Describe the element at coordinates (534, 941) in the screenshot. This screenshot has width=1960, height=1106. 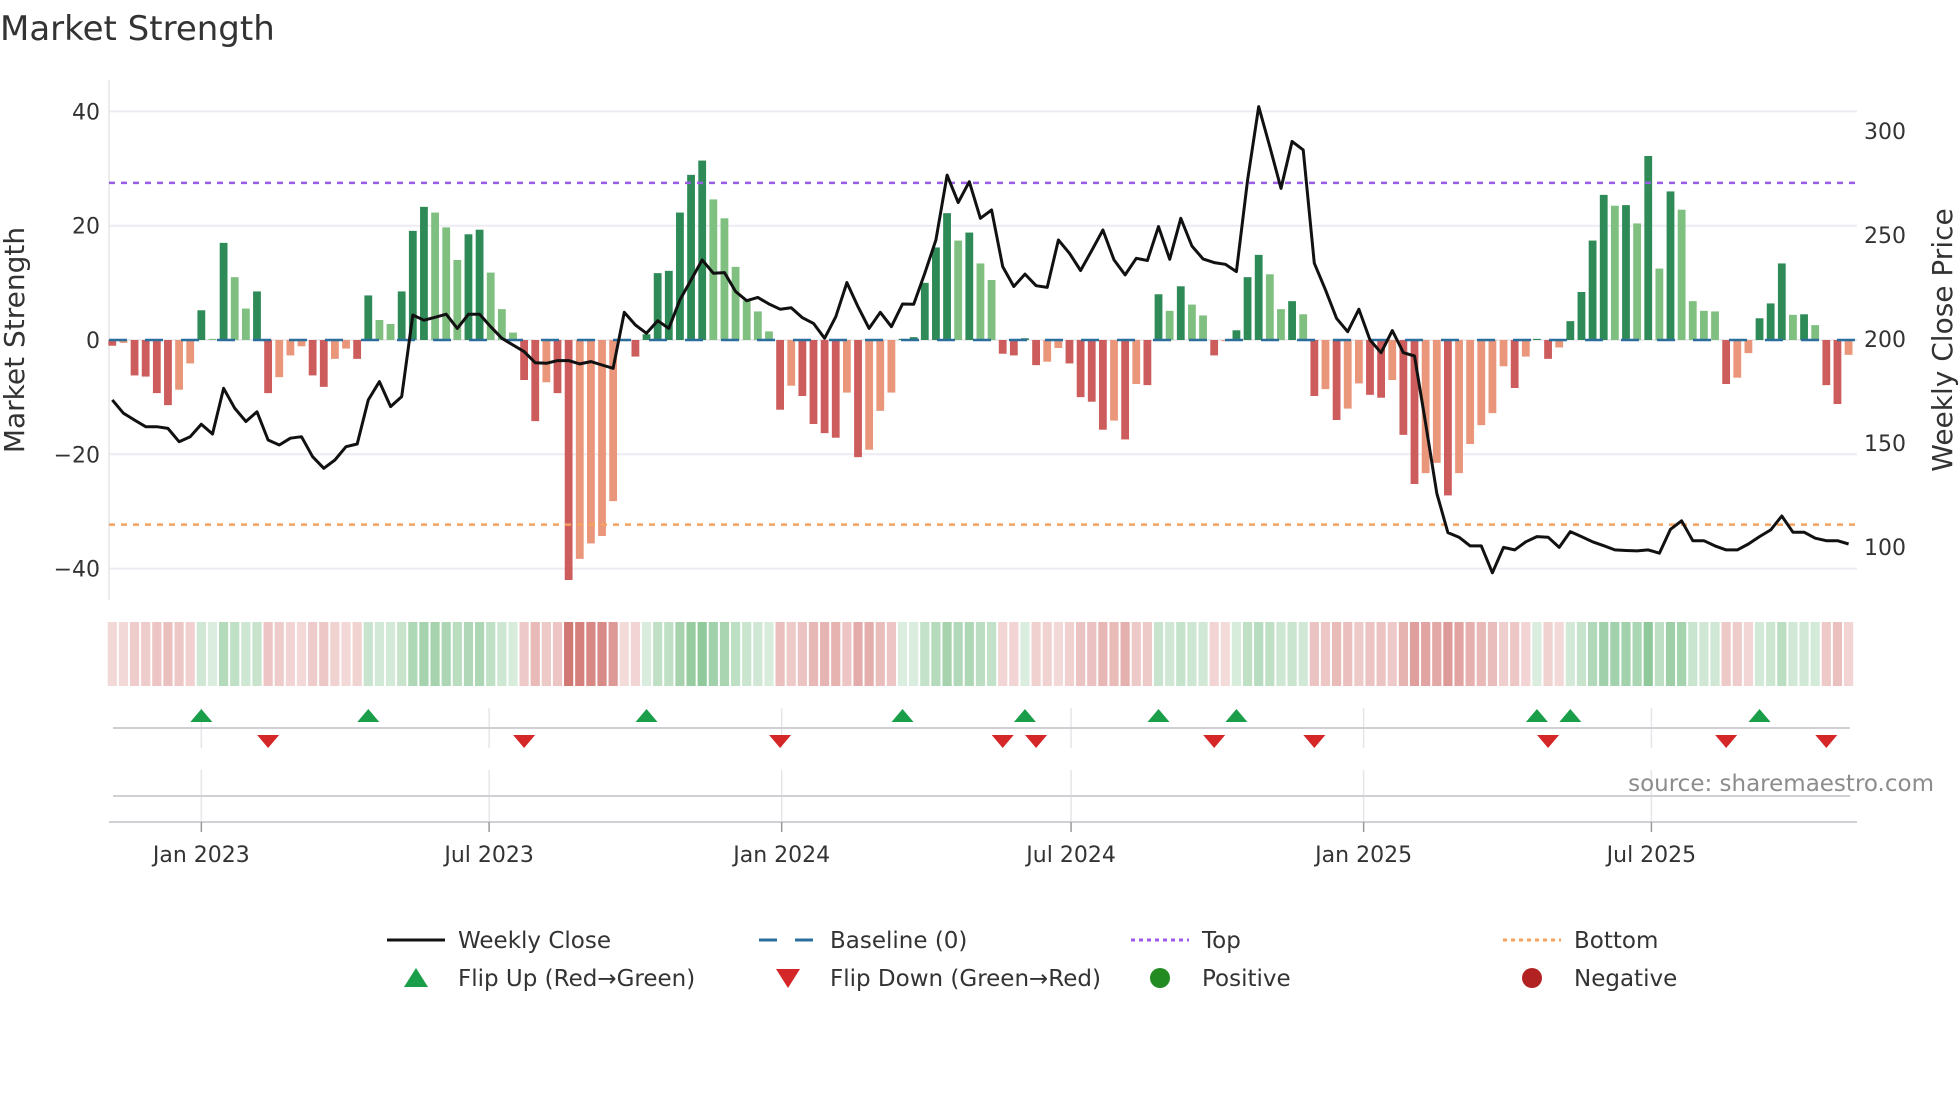
I see `legend-label: Weekly Close` at that location.